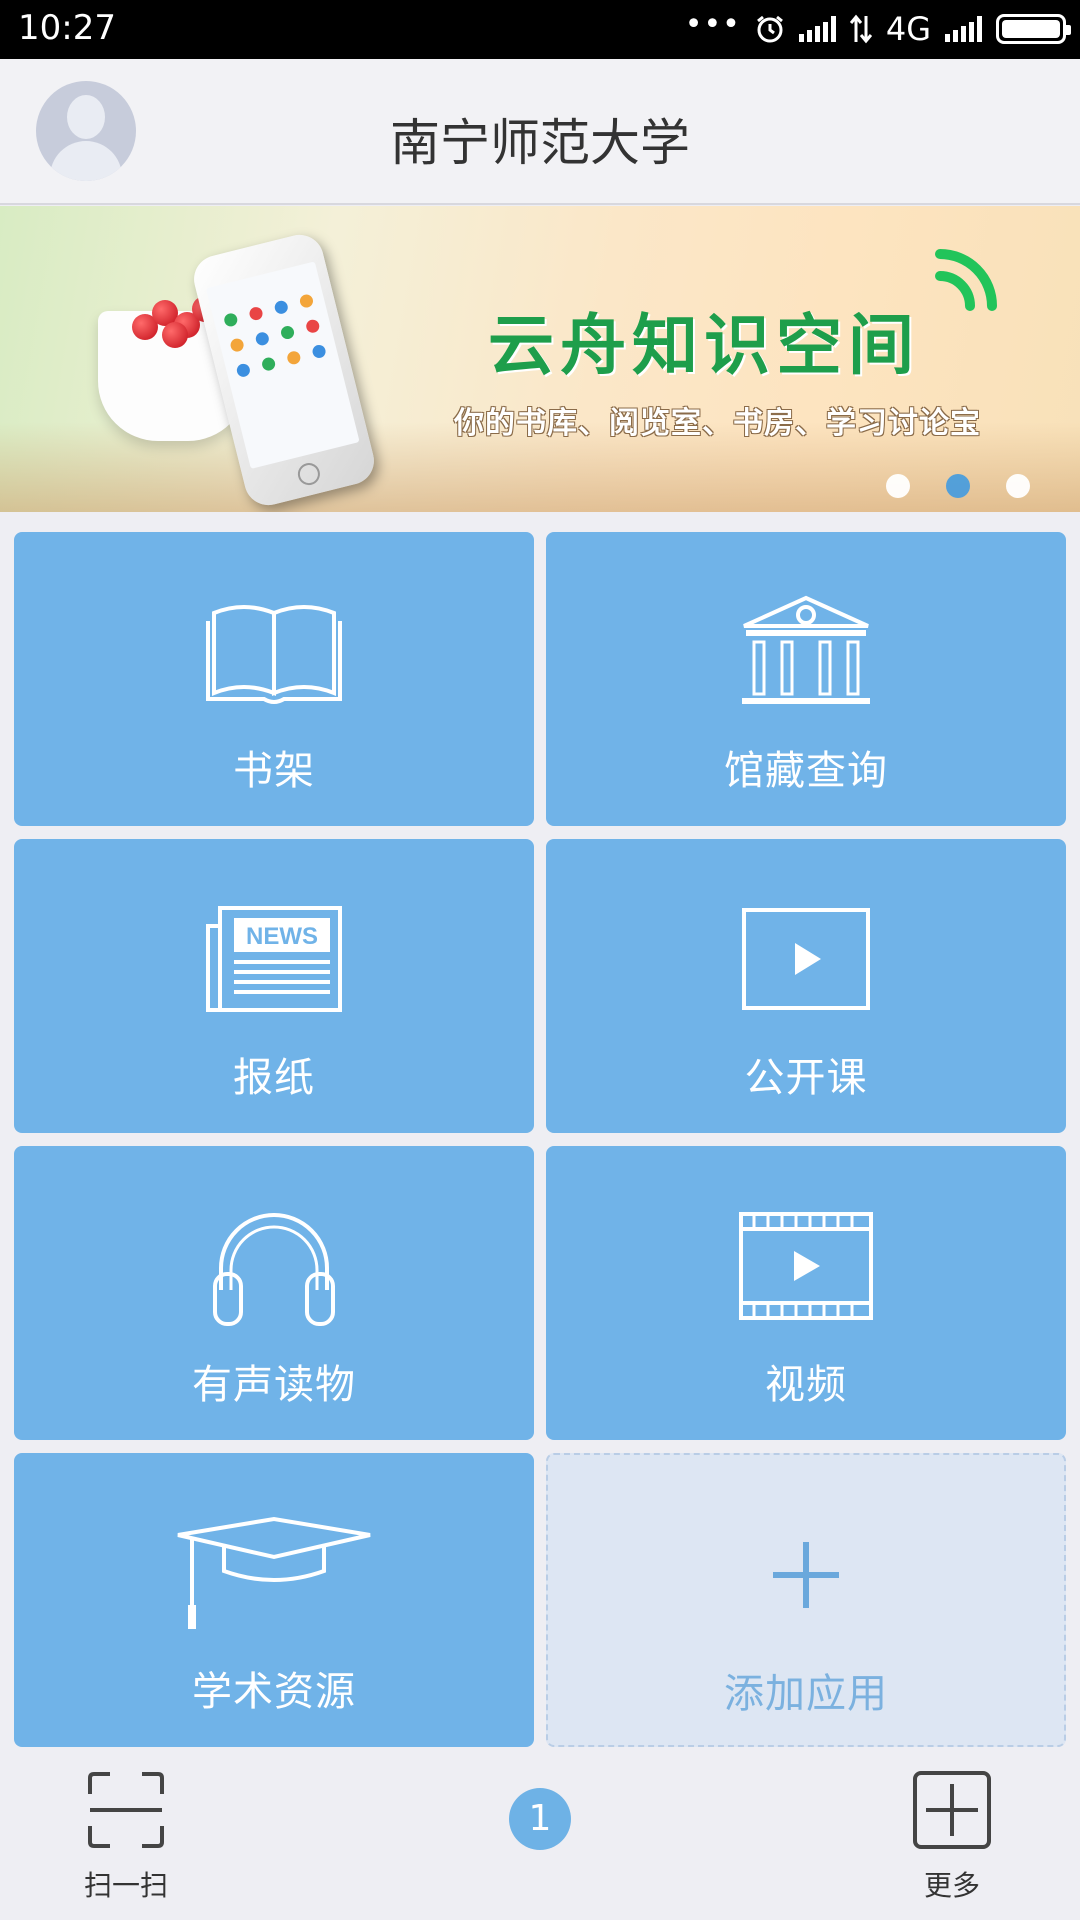  Describe the element at coordinates (1033, 29) in the screenshot. I see `battery-icon` at that location.